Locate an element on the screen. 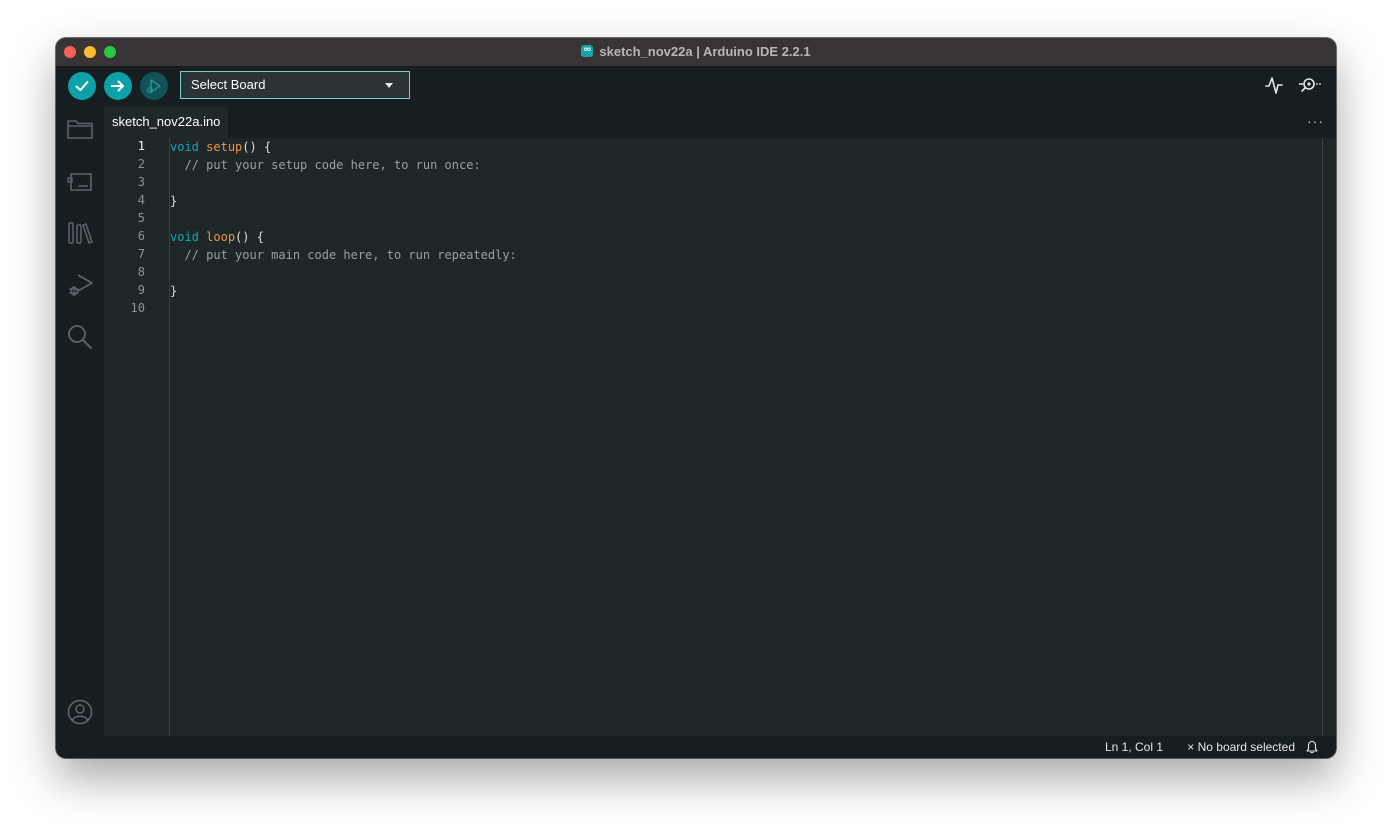 The image size is (1392, 832). line-number: 3 is located at coordinates (141, 182).